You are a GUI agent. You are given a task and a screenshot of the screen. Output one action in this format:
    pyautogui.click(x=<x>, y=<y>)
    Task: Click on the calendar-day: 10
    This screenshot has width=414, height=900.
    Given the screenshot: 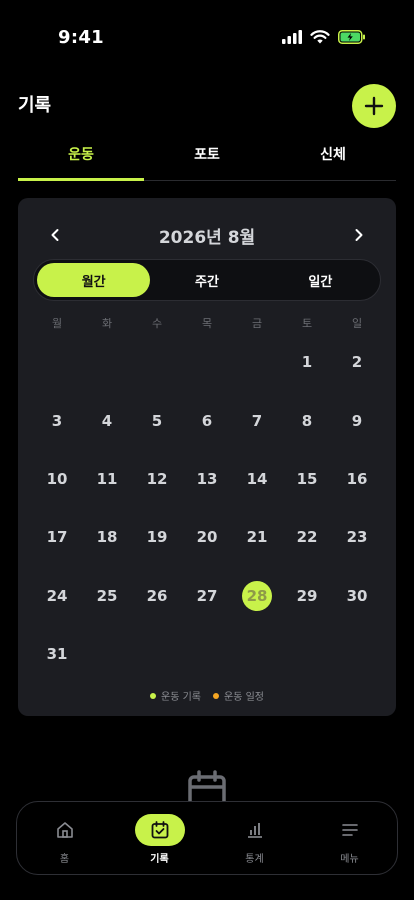 What is the action you would take?
    pyautogui.click(x=57, y=479)
    